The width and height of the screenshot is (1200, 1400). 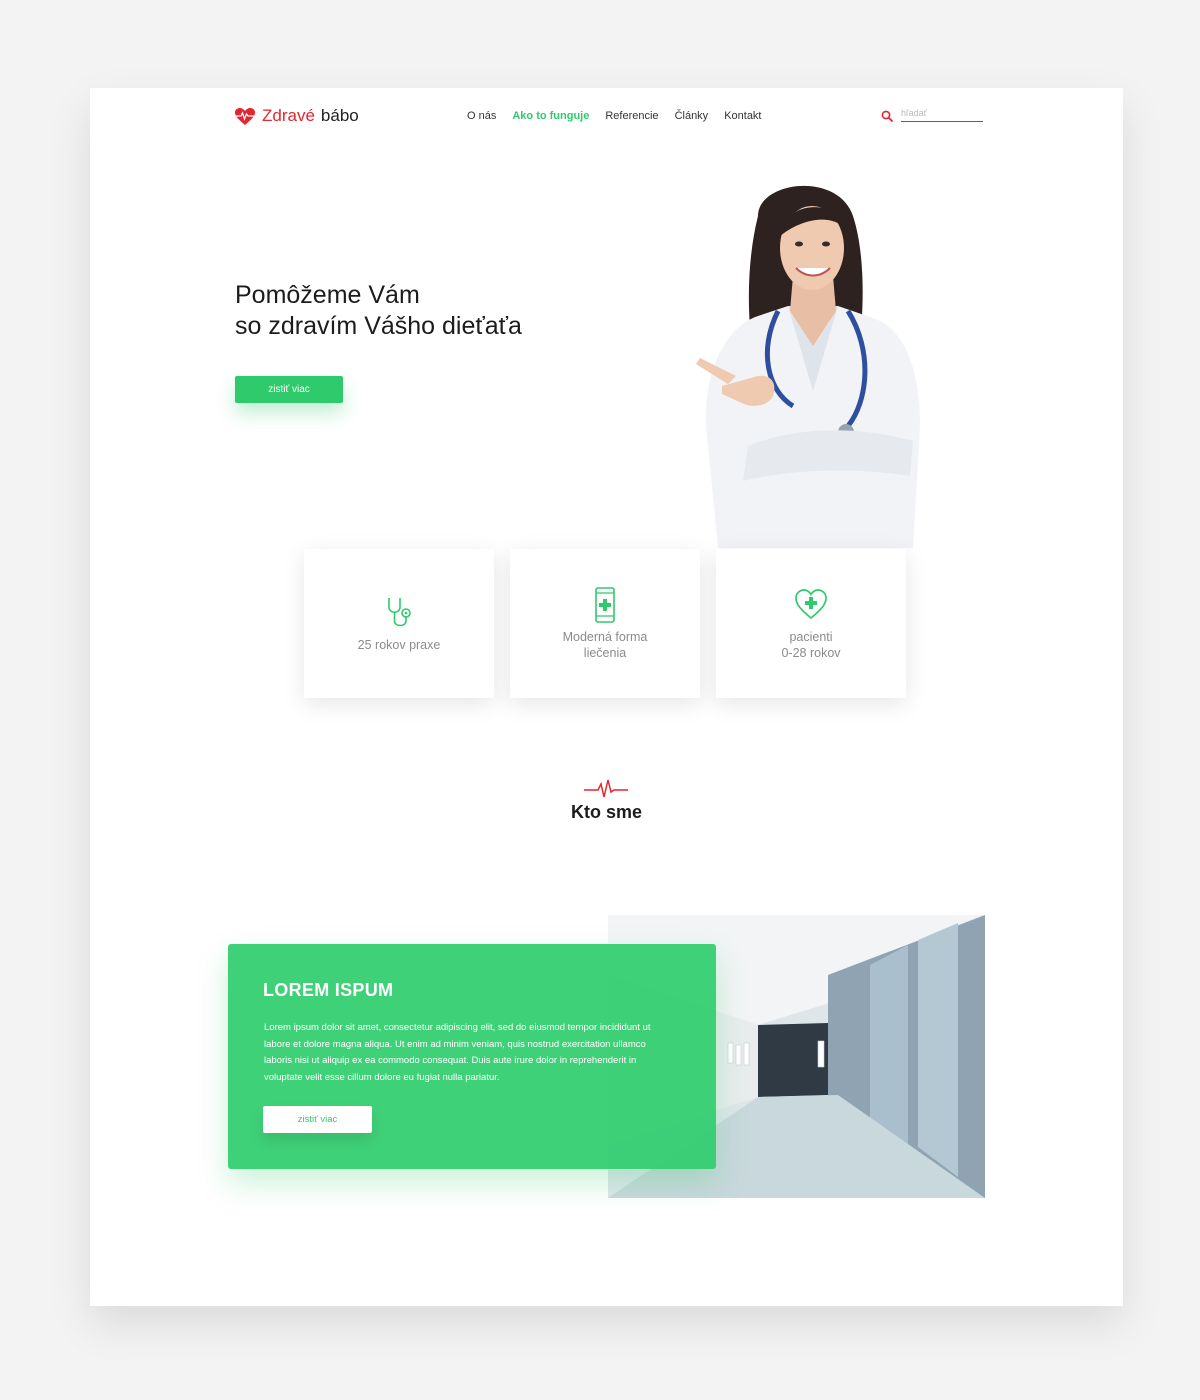 What do you see at coordinates (811, 603) in the screenshot?
I see `heart-plus-icon` at bounding box center [811, 603].